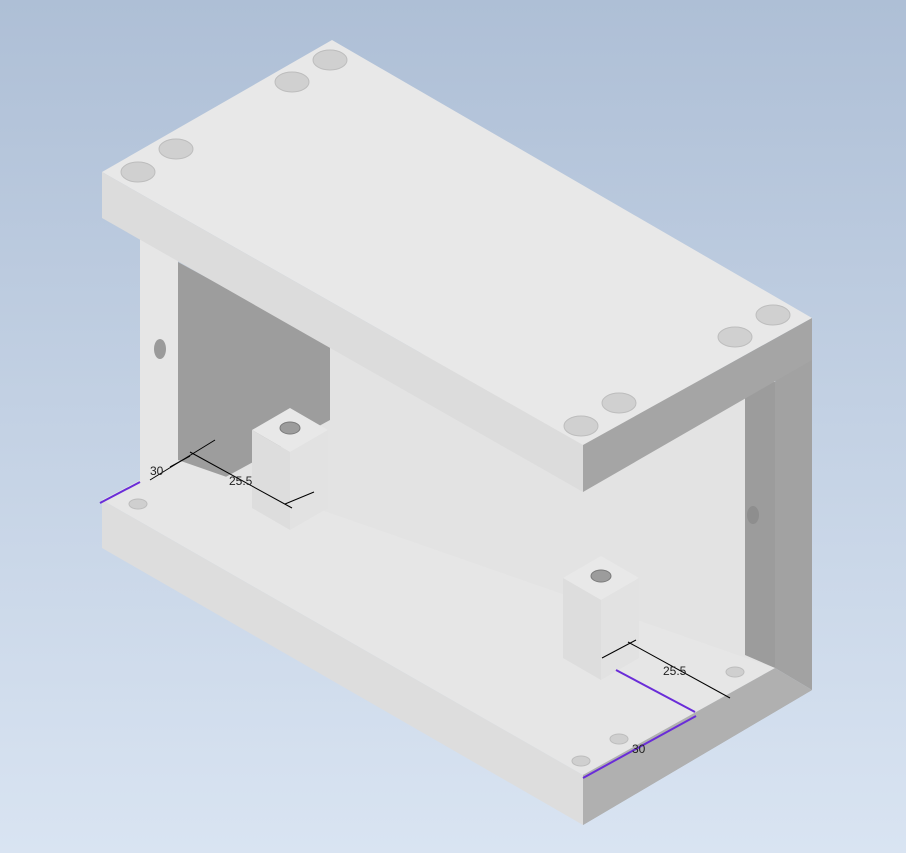  What do you see at coordinates (753, 515) in the screenshot?
I see `right-side-hole-icon` at bounding box center [753, 515].